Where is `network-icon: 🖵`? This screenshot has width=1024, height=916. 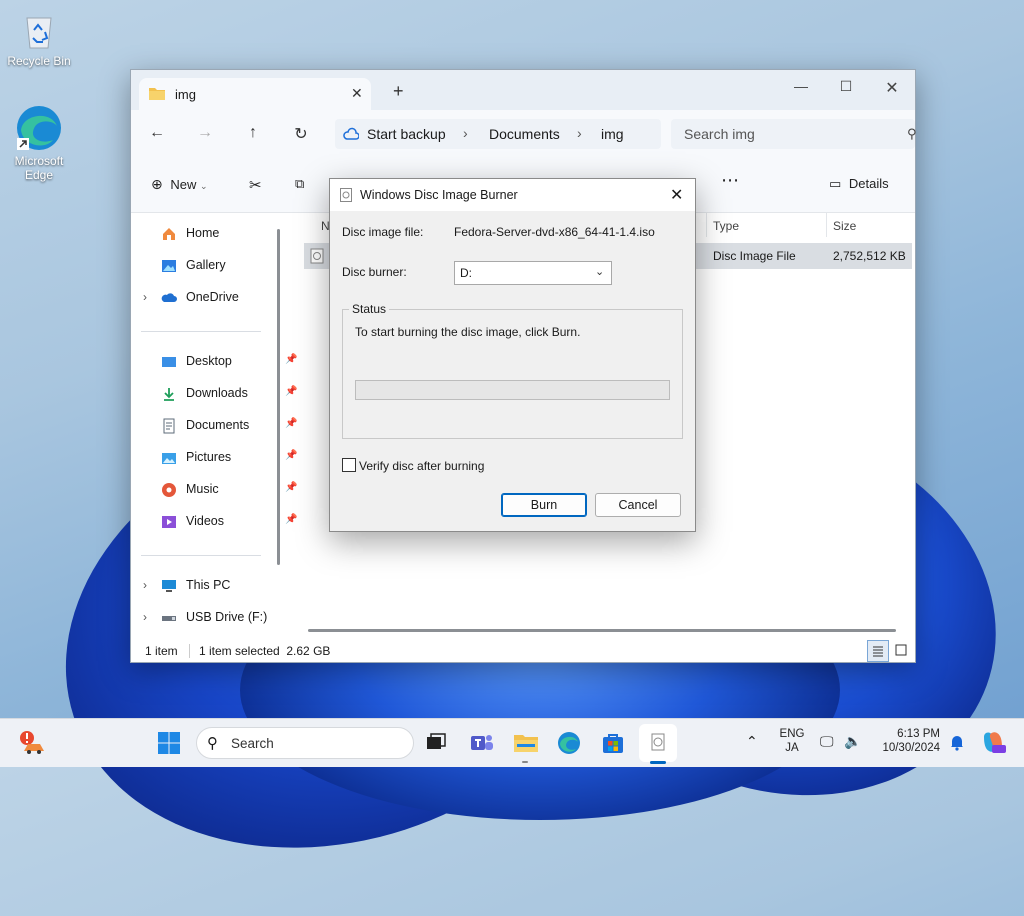
network-icon: 🖵 is located at coordinates (827, 741).